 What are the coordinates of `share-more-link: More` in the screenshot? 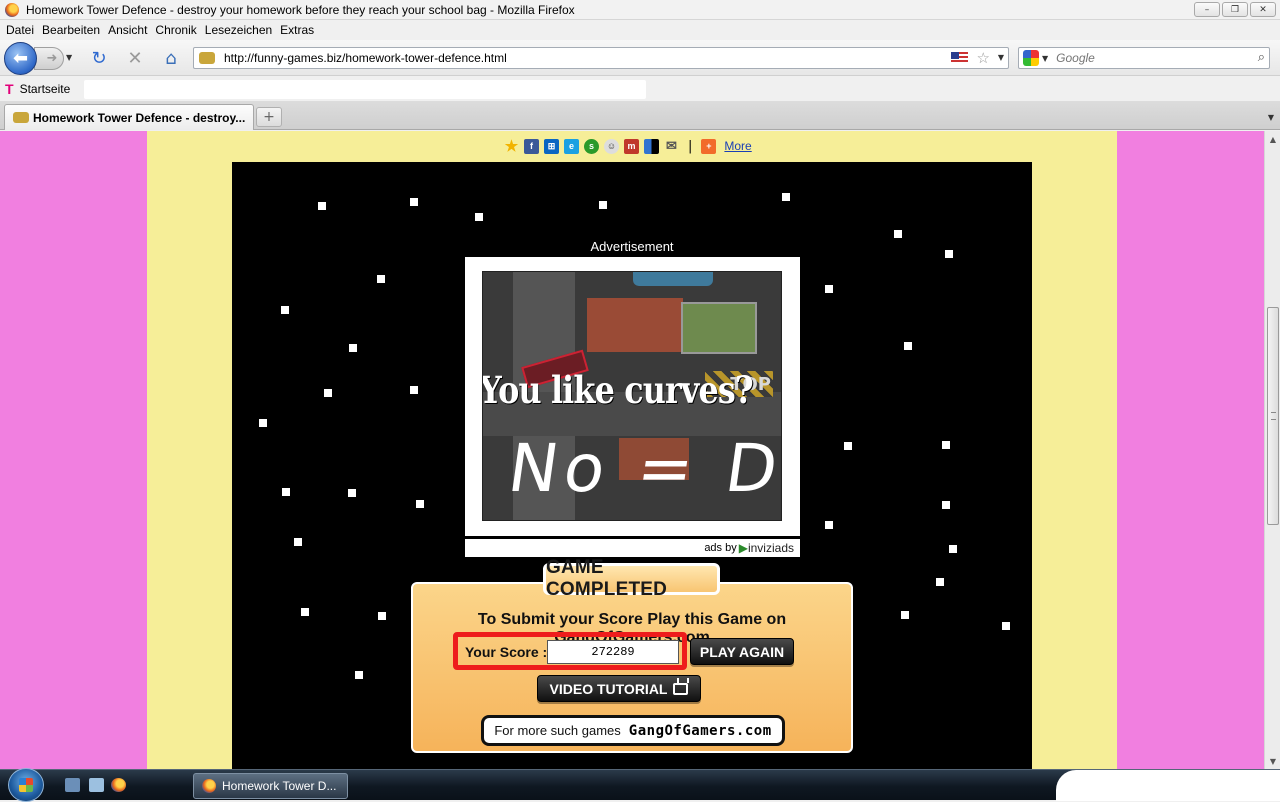 It's located at (737, 146).